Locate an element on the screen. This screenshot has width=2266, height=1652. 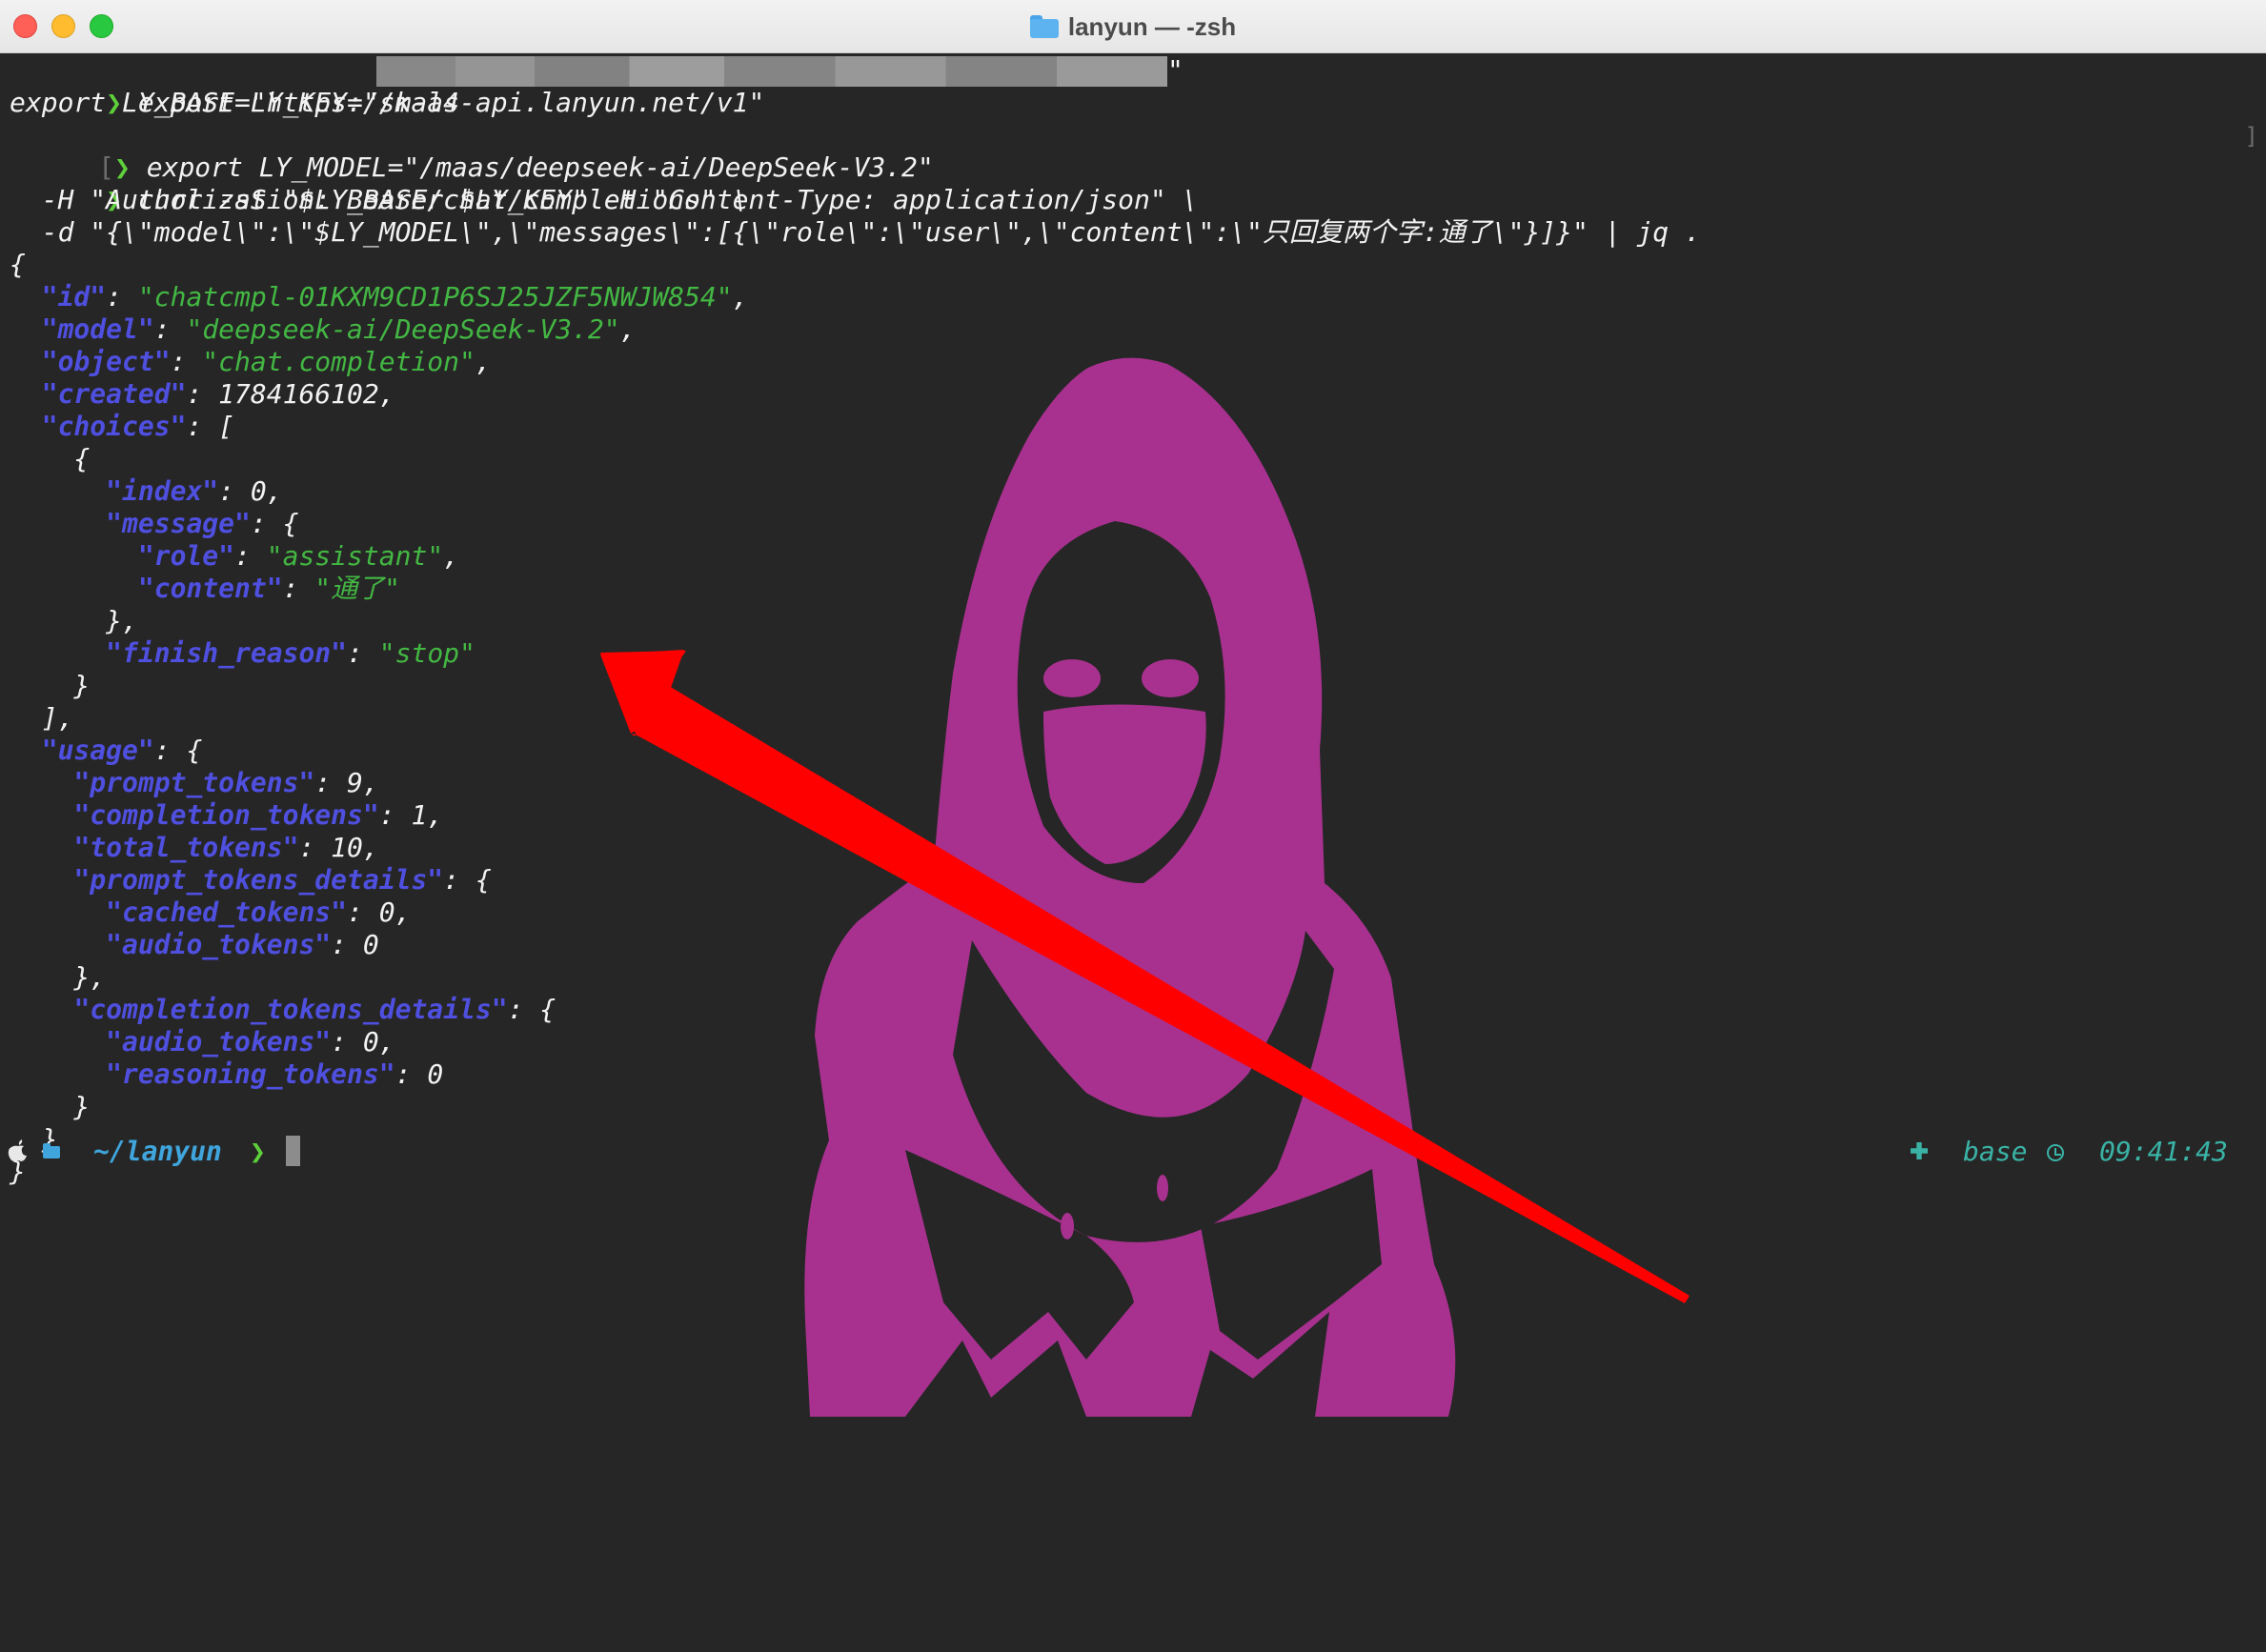
scroll-mark: ] is located at coordinates (2251, 136).